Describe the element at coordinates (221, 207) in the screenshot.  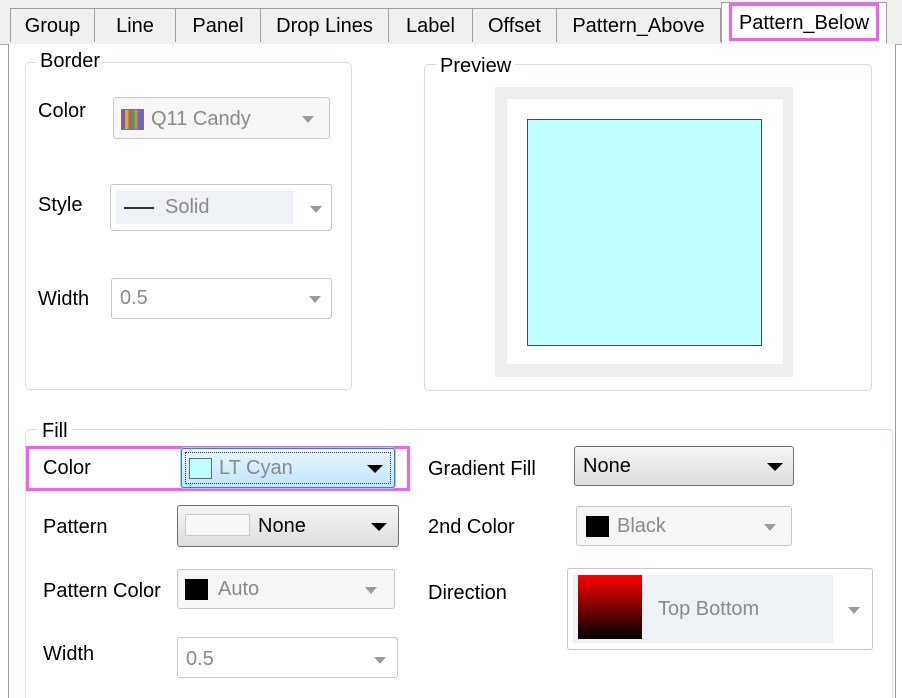
I see `border-style-dropdown: Solid` at that location.